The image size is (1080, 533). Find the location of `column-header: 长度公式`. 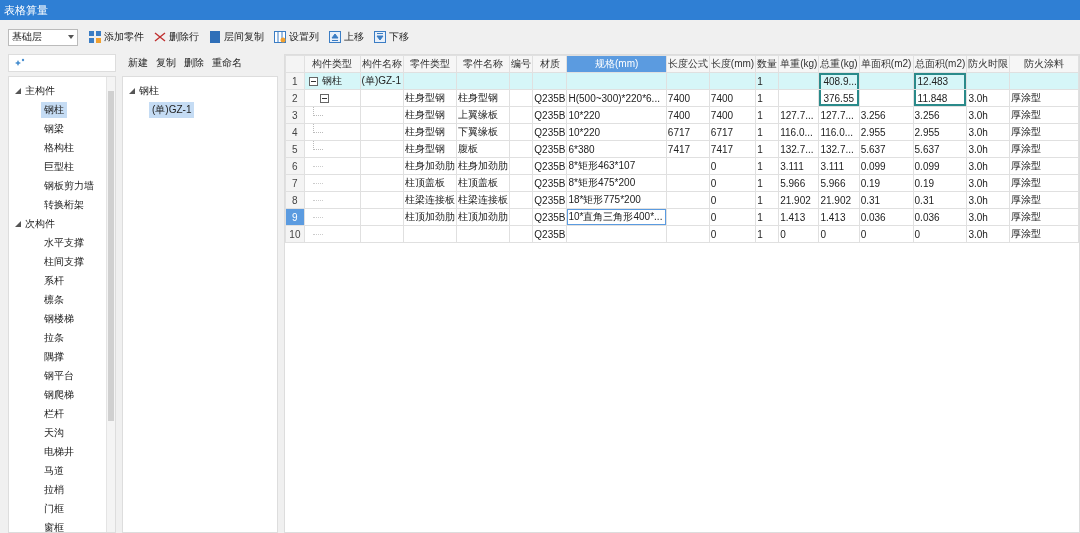

column-header: 长度公式 is located at coordinates (688, 64).